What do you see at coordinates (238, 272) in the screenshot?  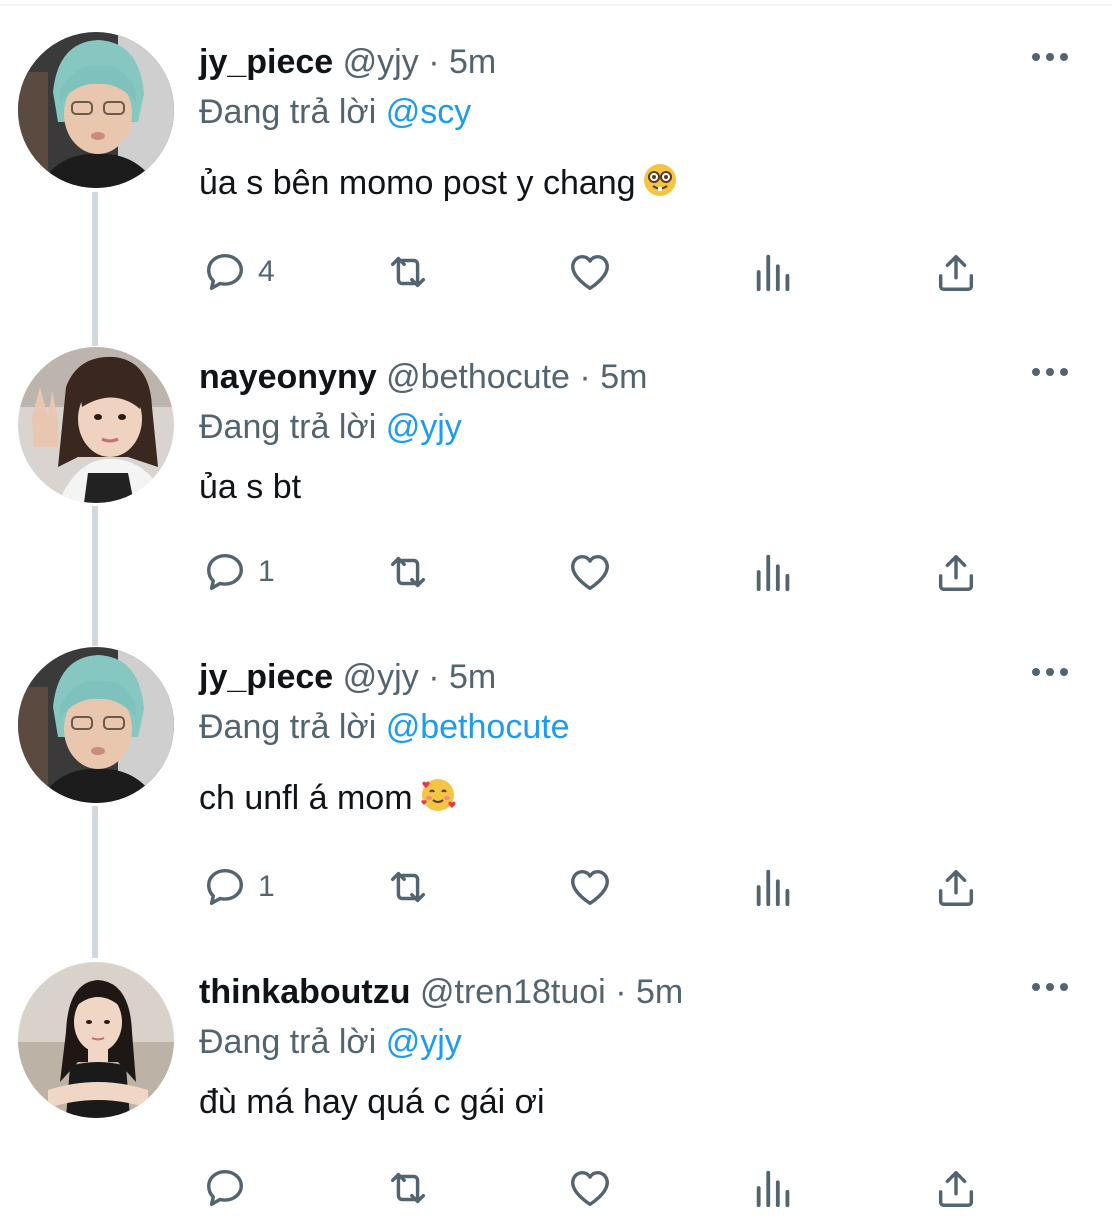 I see `reply-button: 4` at bounding box center [238, 272].